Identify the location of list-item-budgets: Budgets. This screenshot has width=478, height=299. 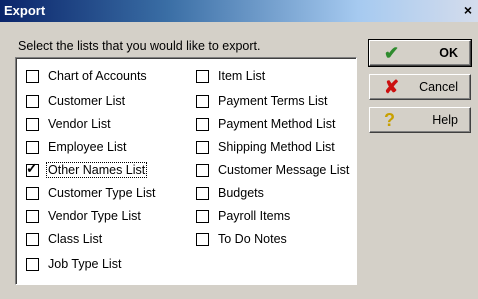
(230, 193).